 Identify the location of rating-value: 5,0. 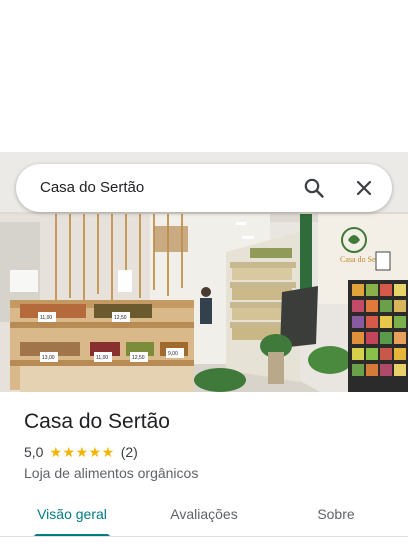
(34, 452).